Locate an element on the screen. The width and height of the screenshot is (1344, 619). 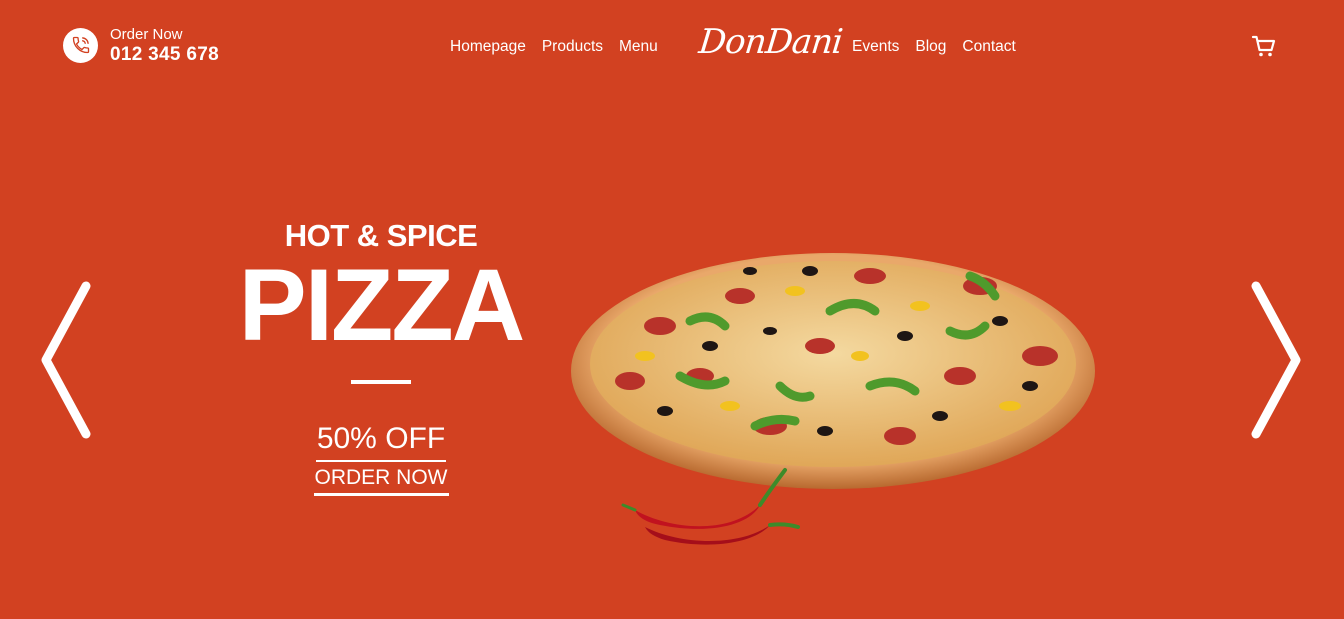
site-logo: DonDani is located at coordinates (770, 42).